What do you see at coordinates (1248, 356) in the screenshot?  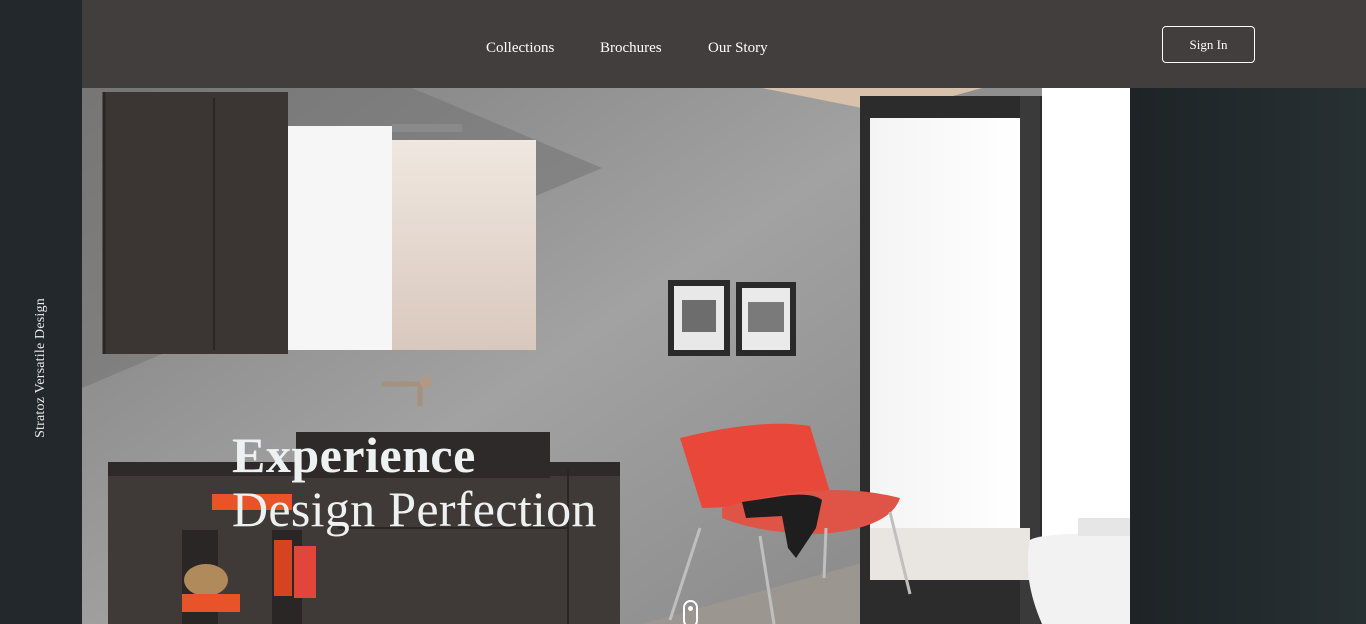 I see `right-dark-panel` at bounding box center [1248, 356].